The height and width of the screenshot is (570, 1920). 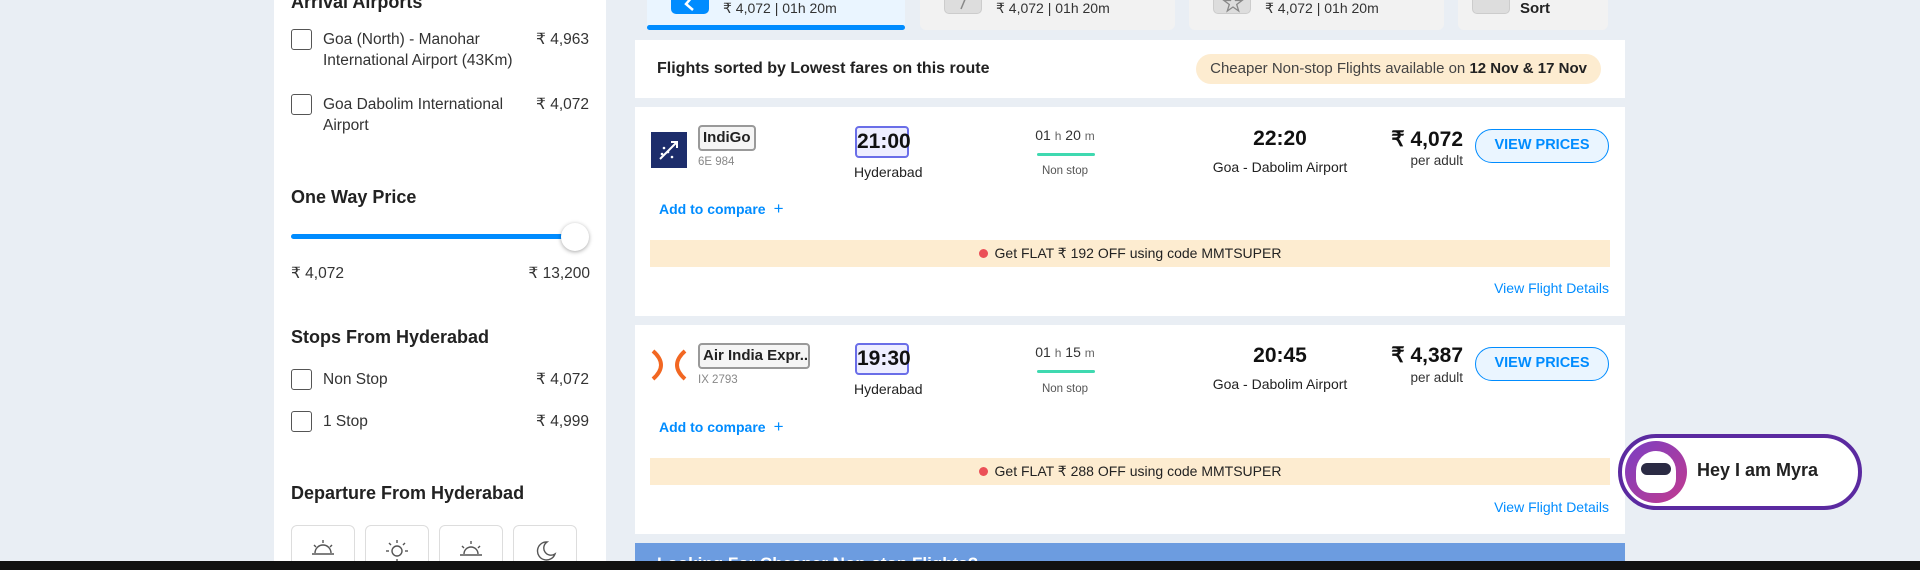 I want to click on pill-dates: 12 Nov & 17 Nov, so click(x=1528, y=68).